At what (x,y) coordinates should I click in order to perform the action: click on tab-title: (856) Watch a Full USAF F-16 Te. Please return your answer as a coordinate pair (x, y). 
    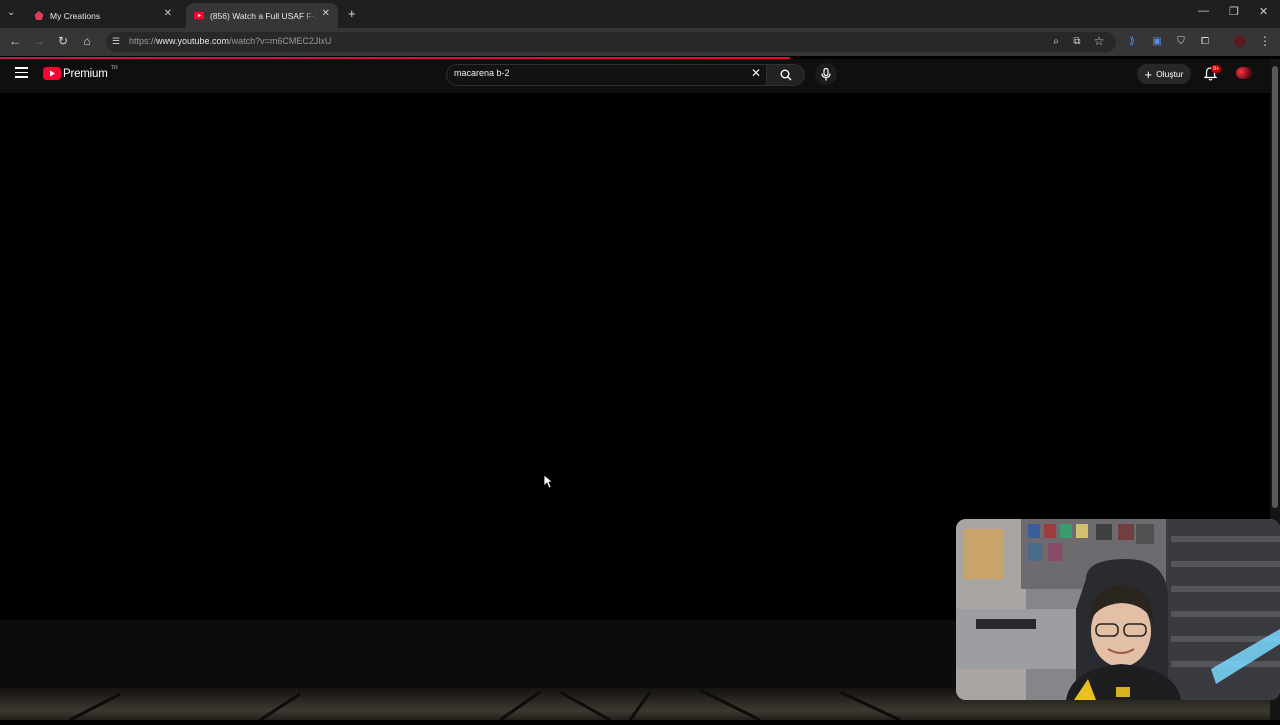
    Looking at the image, I should click on (264, 15).